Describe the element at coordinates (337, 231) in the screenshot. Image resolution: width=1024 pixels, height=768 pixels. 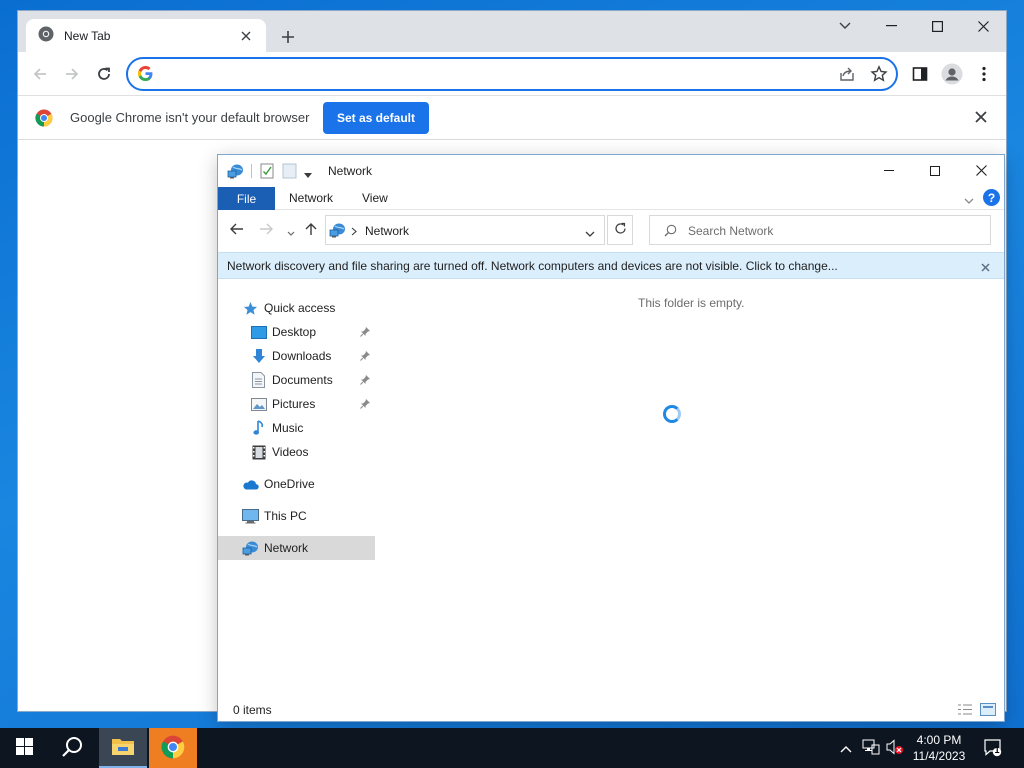
I see `address-network-icon` at that location.